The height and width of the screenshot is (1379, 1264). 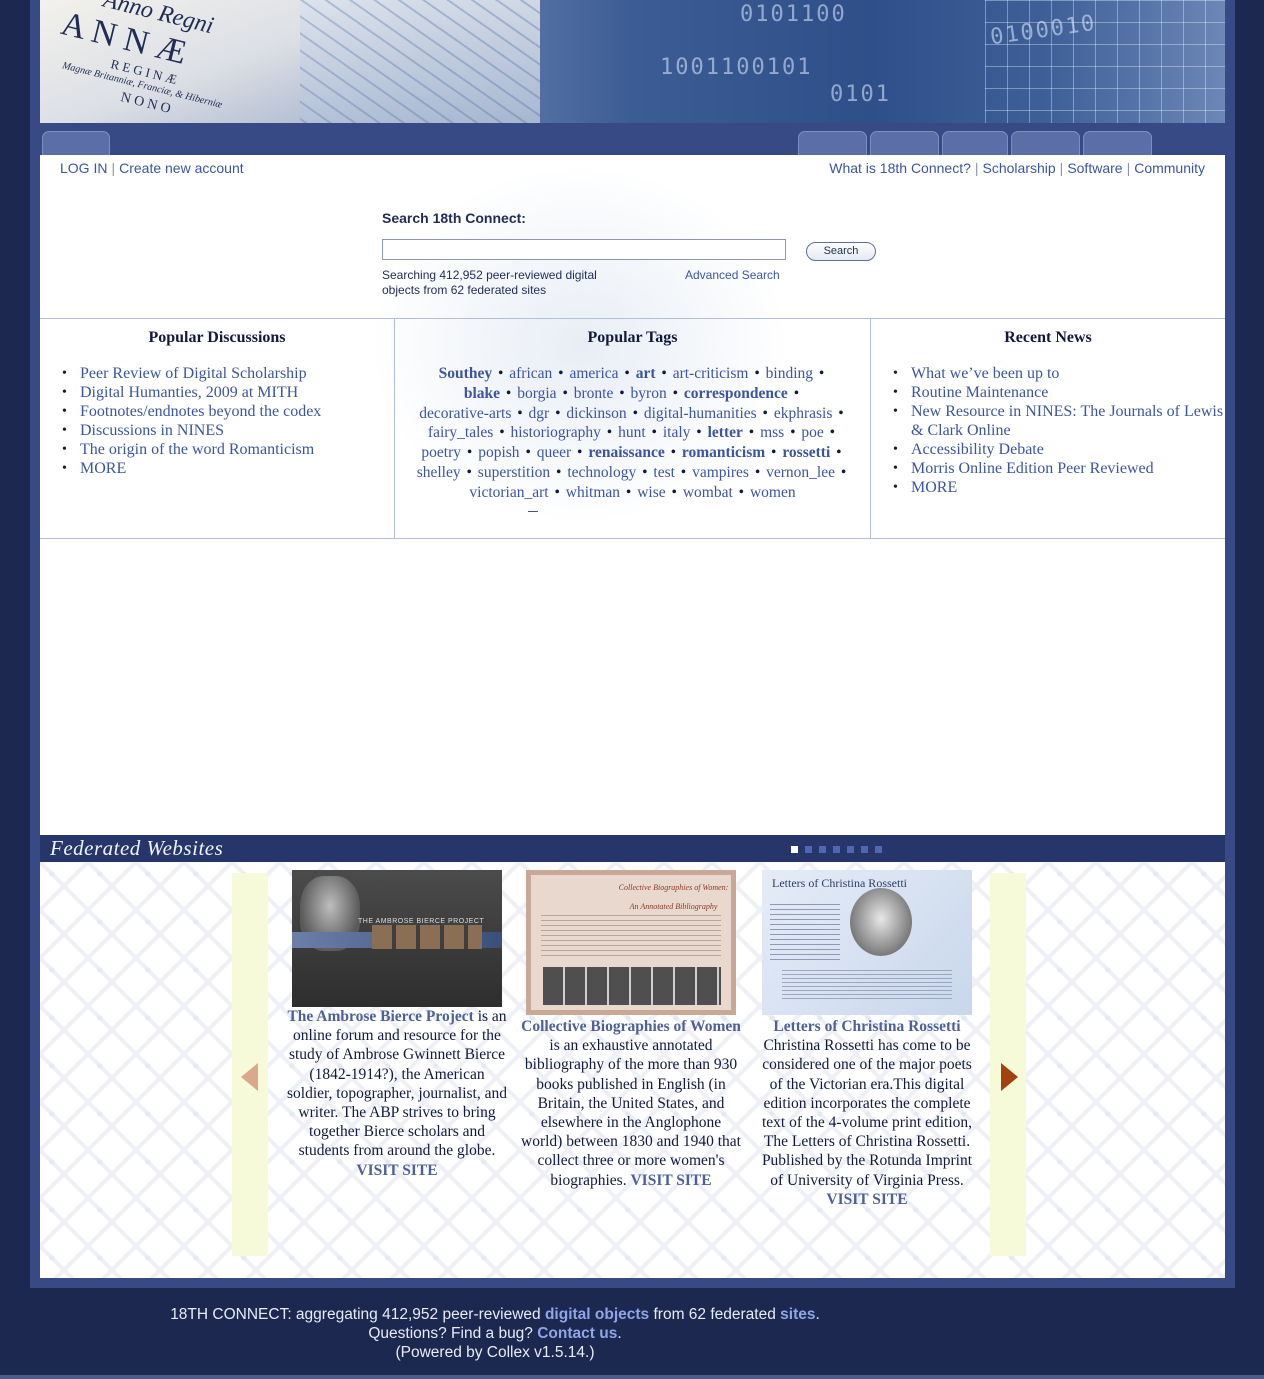 I want to click on discussion-item: MORE, so click(x=217, y=468).